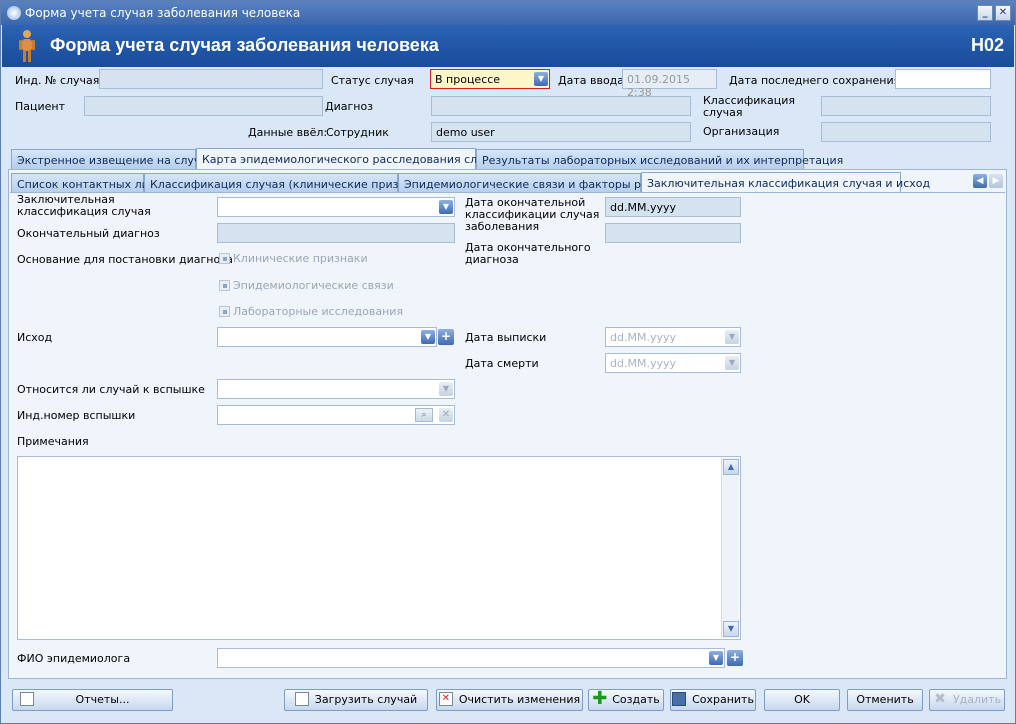  Describe the element at coordinates (111, 389) in the screenshot. I see `outbreak-label: Относится ли случай к вспышке` at that location.